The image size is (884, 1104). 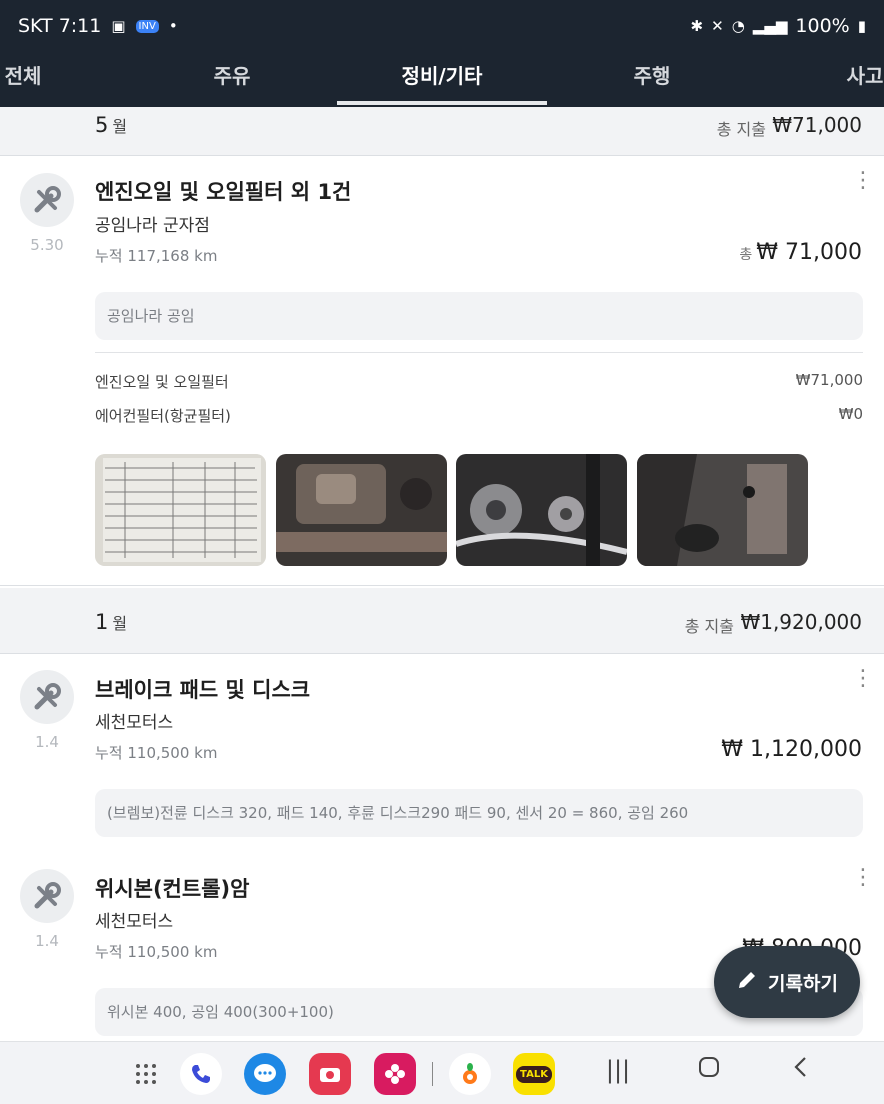 What do you see at coordinates (801, 622) in the screenshot?
I see `month-total-amount: ₩1,920,000` at bounding box center [801, 622].